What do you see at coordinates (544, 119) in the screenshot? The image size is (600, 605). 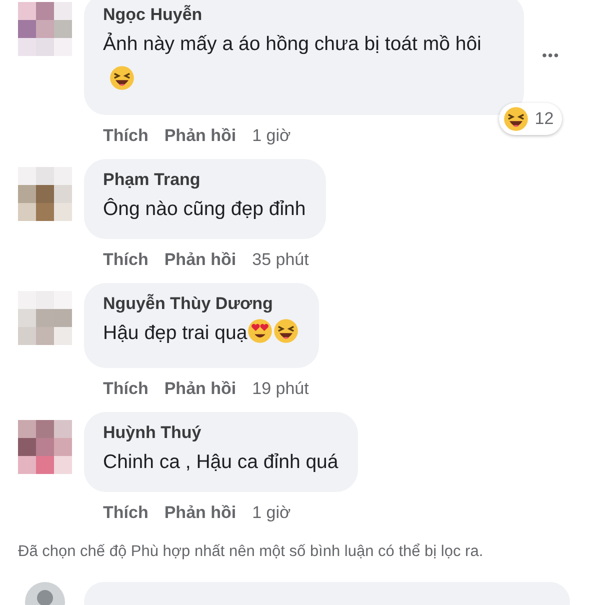 I see `reaction-count: 12` at bounding box center [544, 119].